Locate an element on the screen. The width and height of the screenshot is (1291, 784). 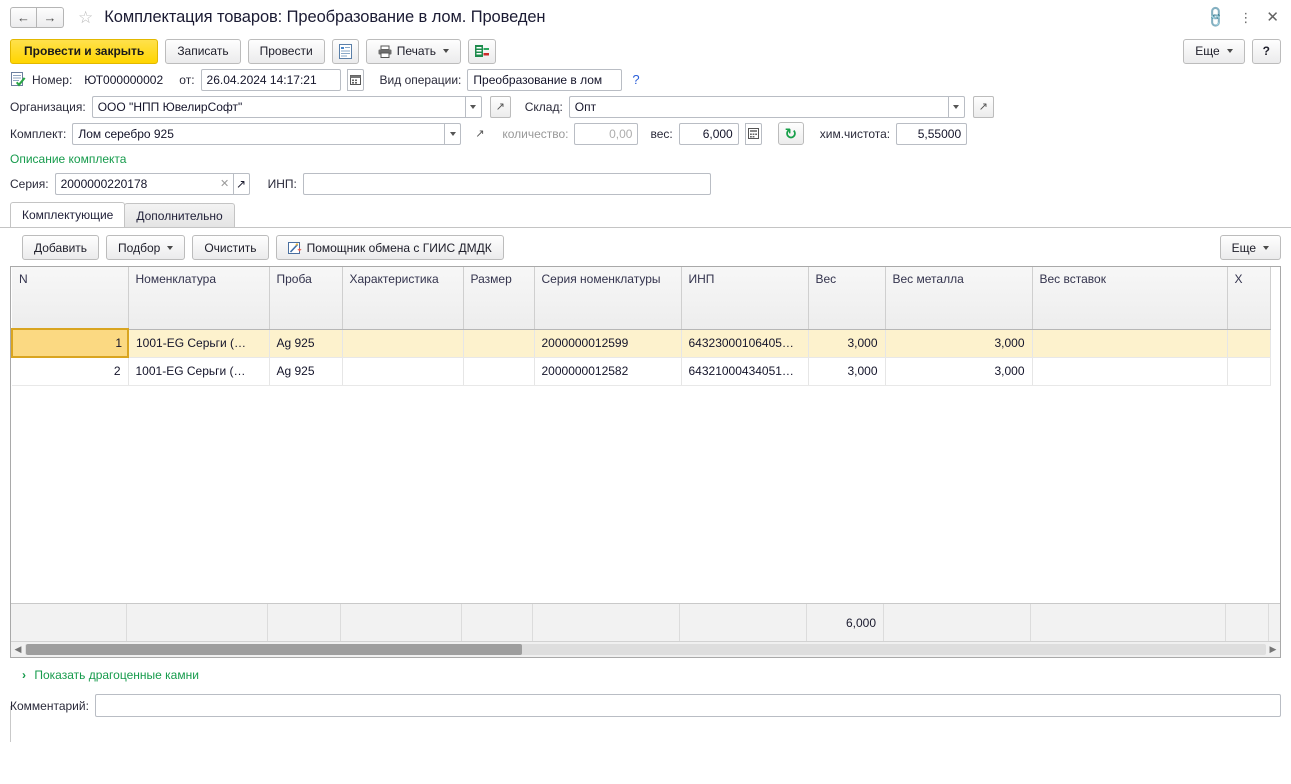
tab-additional: Дополнительно is located at coordinates (179, 215).